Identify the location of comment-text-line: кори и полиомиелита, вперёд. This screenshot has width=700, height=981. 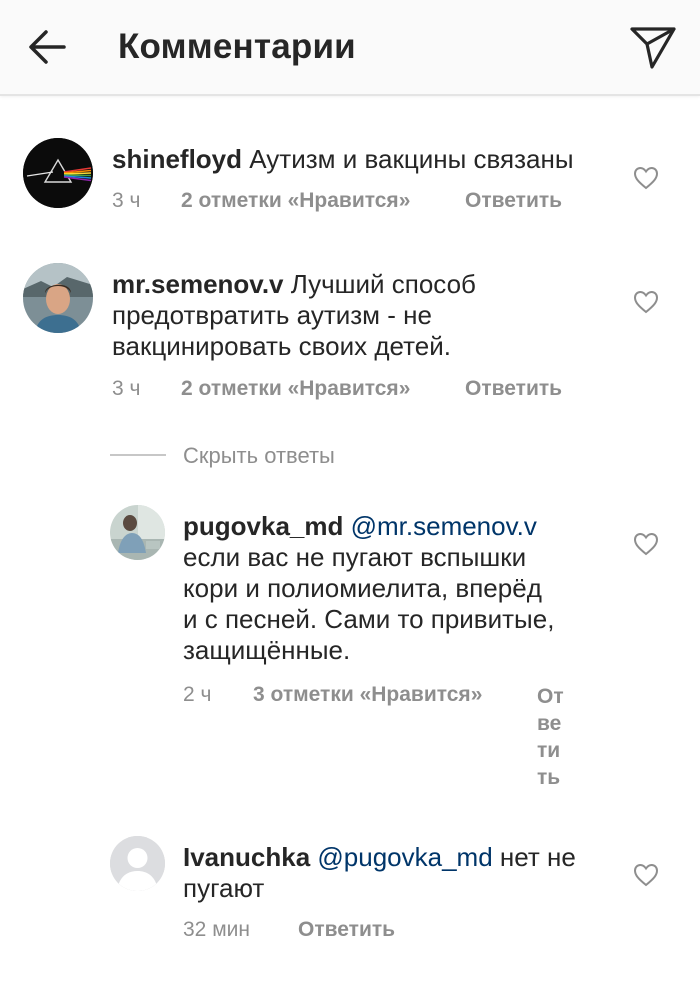
(362, 588).